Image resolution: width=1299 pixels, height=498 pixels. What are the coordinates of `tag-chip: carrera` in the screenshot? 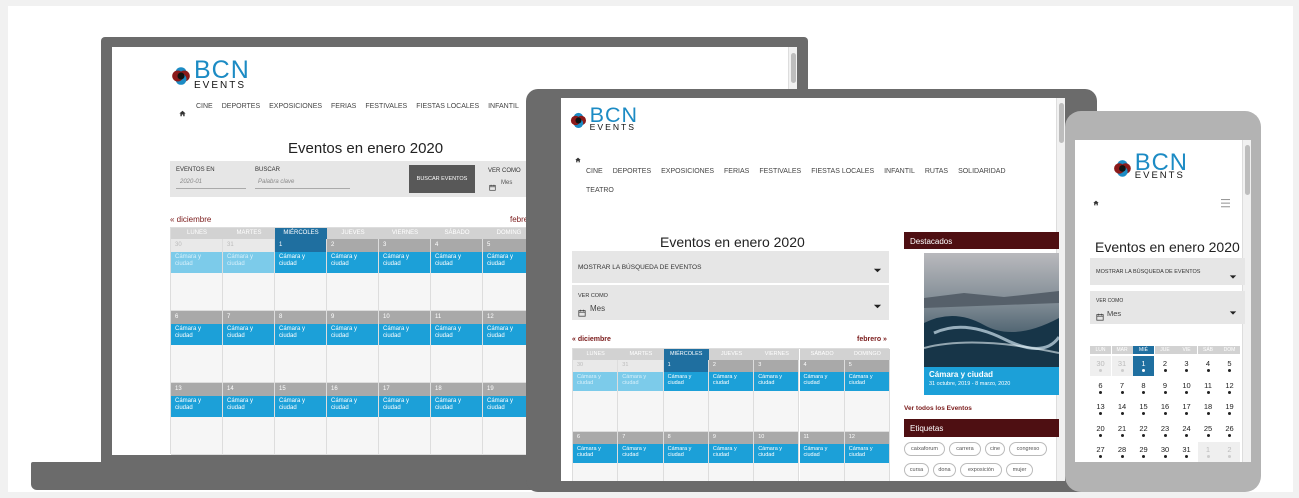 It's located at (965, 449).